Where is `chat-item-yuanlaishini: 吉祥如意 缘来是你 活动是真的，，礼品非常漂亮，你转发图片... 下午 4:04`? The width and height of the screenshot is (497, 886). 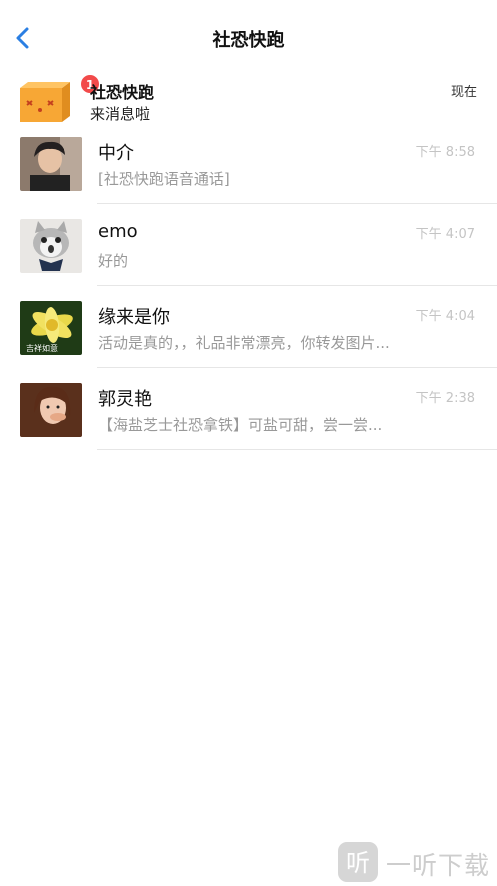
chat-item-yuanlaishini: 吉祥如意 缘来是你 活动是真的，，礼品非常漂亮，你转发图片... 下午 4:04 is located at coordinates (248, 342).